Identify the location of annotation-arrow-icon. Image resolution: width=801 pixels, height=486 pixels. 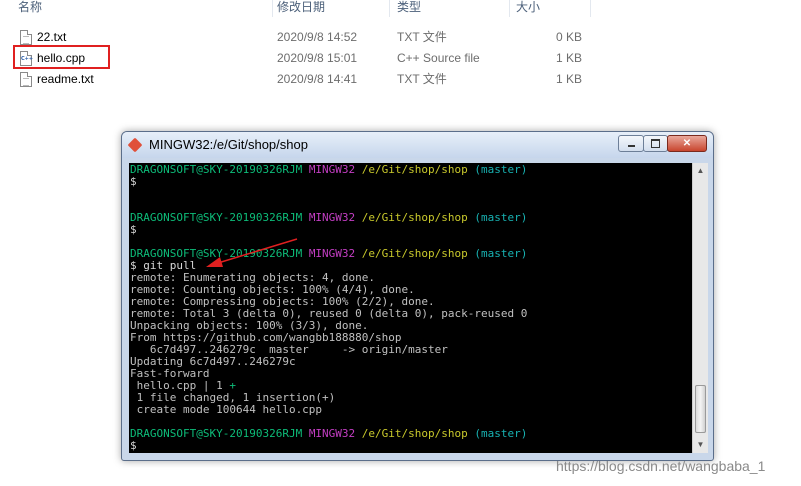
(252, 252).